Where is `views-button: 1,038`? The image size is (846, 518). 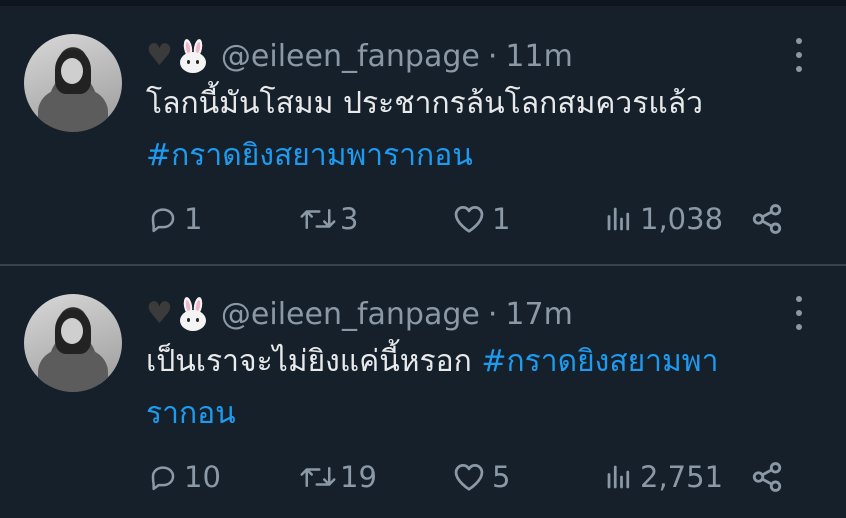
views-button: 1,038 is located at coordinates (663, 219).